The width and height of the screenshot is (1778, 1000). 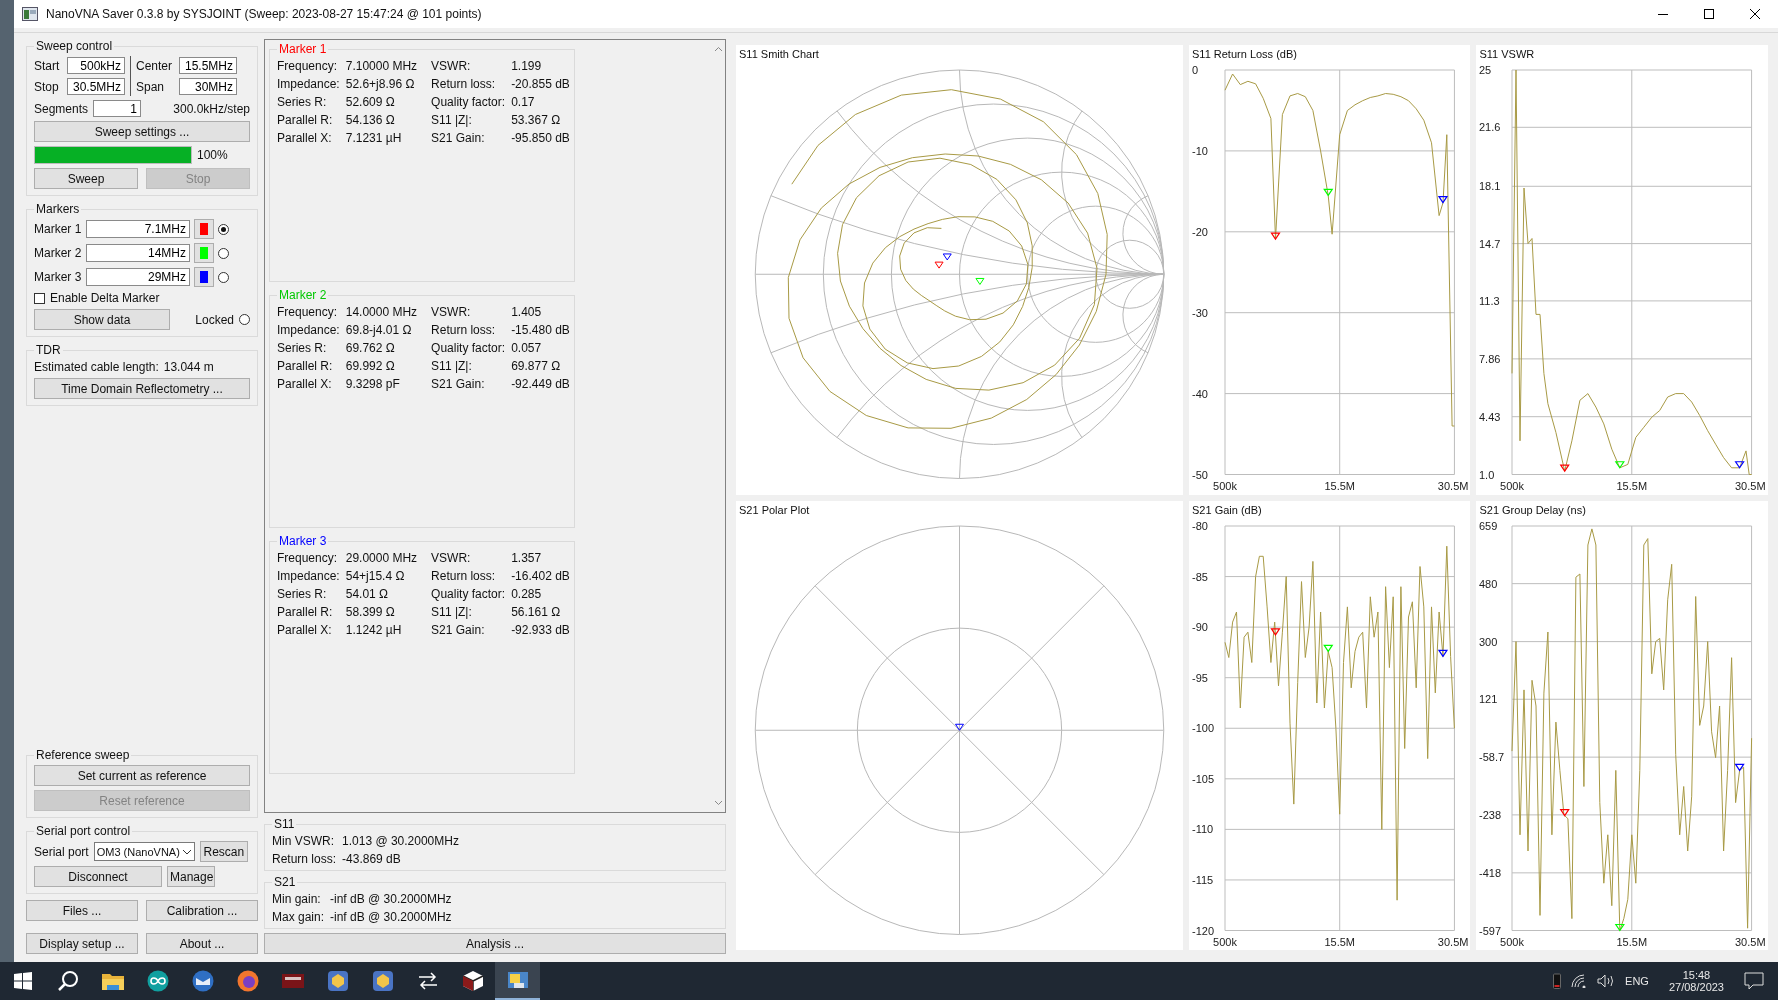 I want to click on language-indicator: ENG, so click(x=1637, y=981).